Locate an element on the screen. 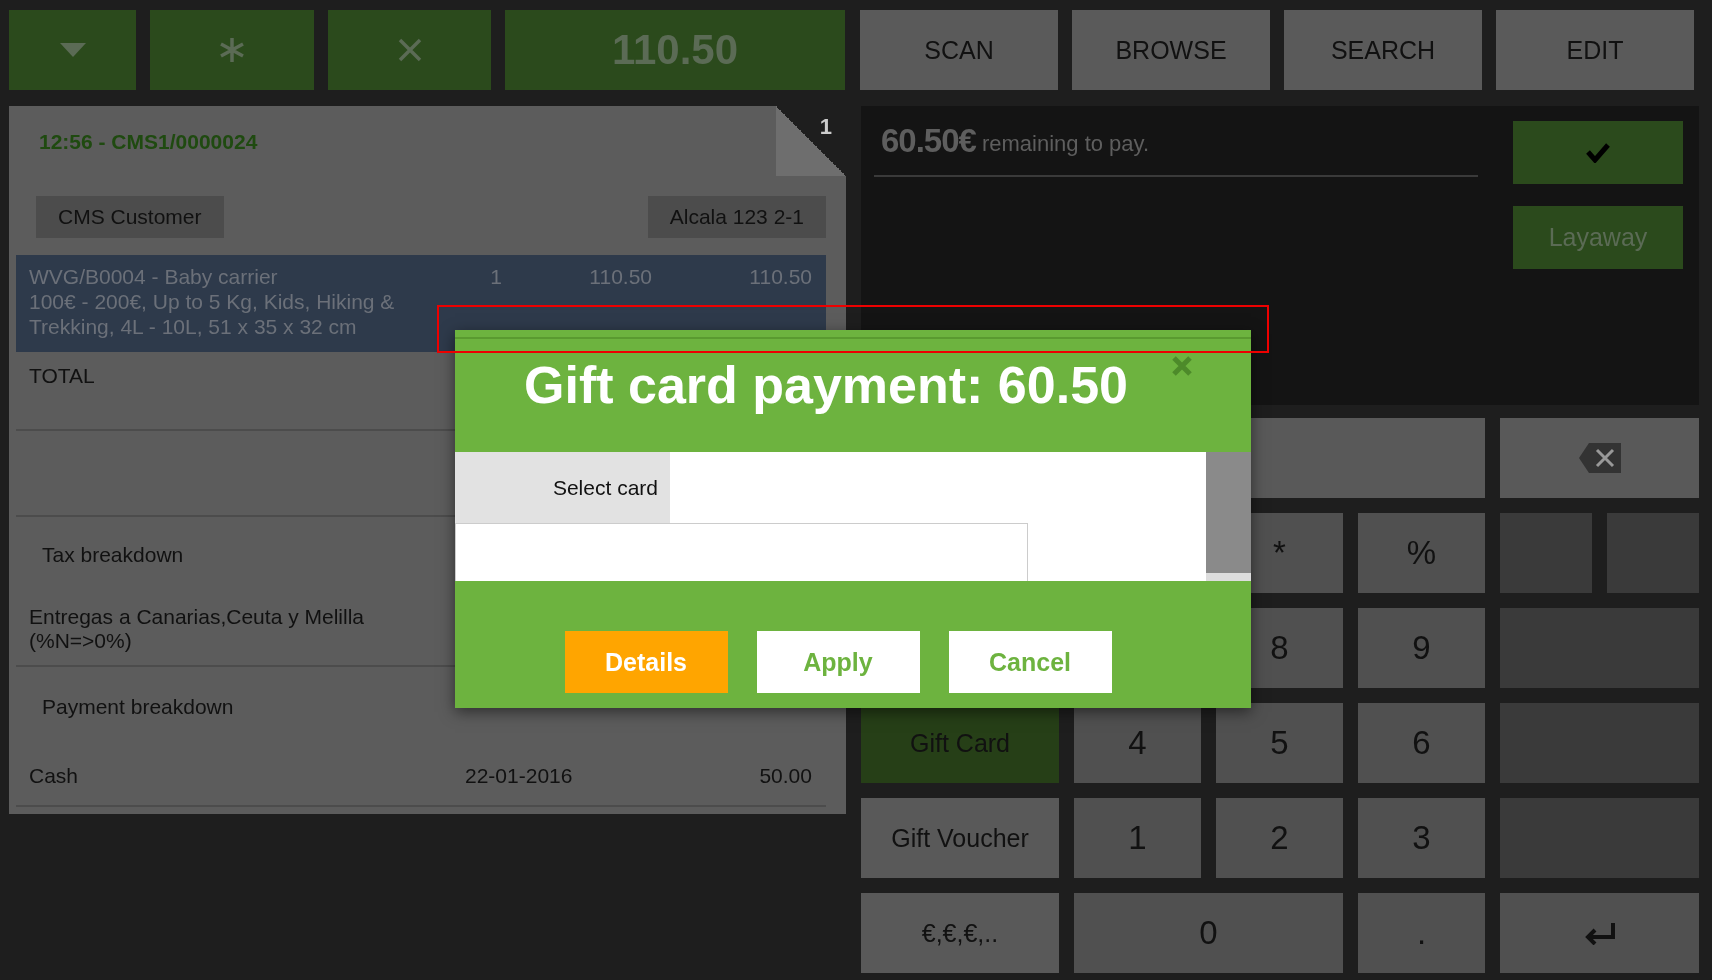 This screenshot has width=1712, height=980. keypad-key: 1 is located at coordinates (1137, 838).